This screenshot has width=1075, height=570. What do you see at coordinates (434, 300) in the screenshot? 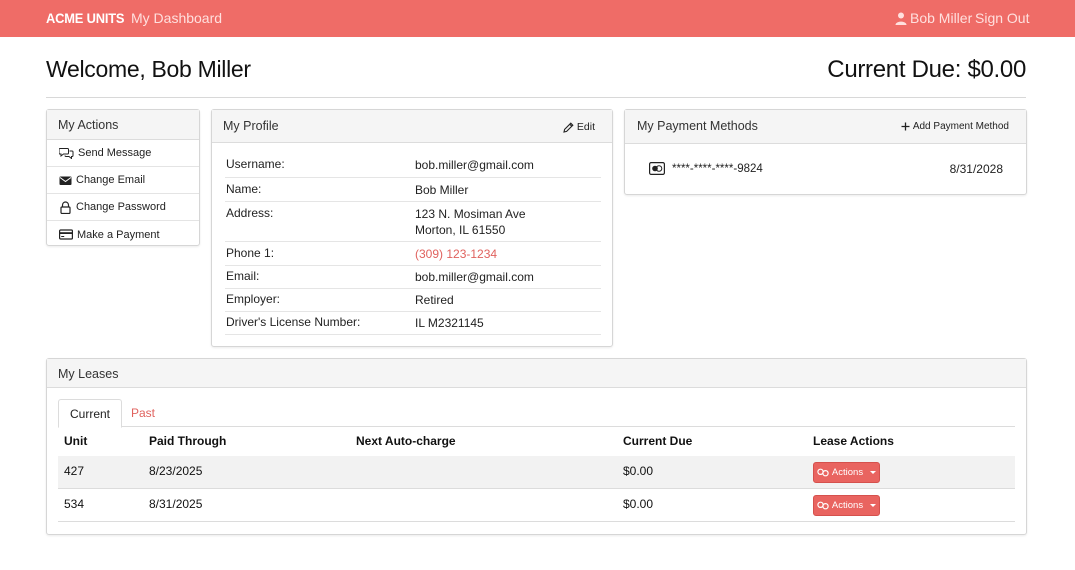
I see `profile-value: Retired` at bounding box center [434, 300].